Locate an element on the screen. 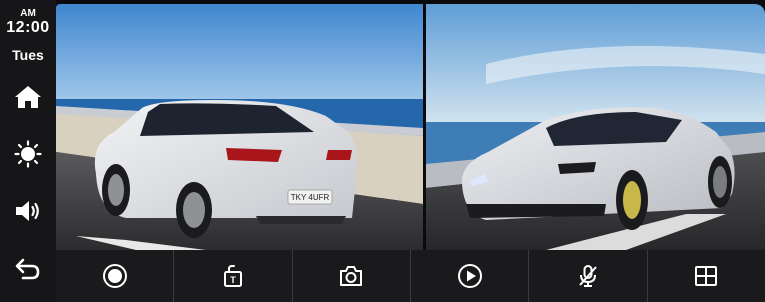 This screenshot has height=302, width=765. camera-icon is located at coordinates (351, 276).